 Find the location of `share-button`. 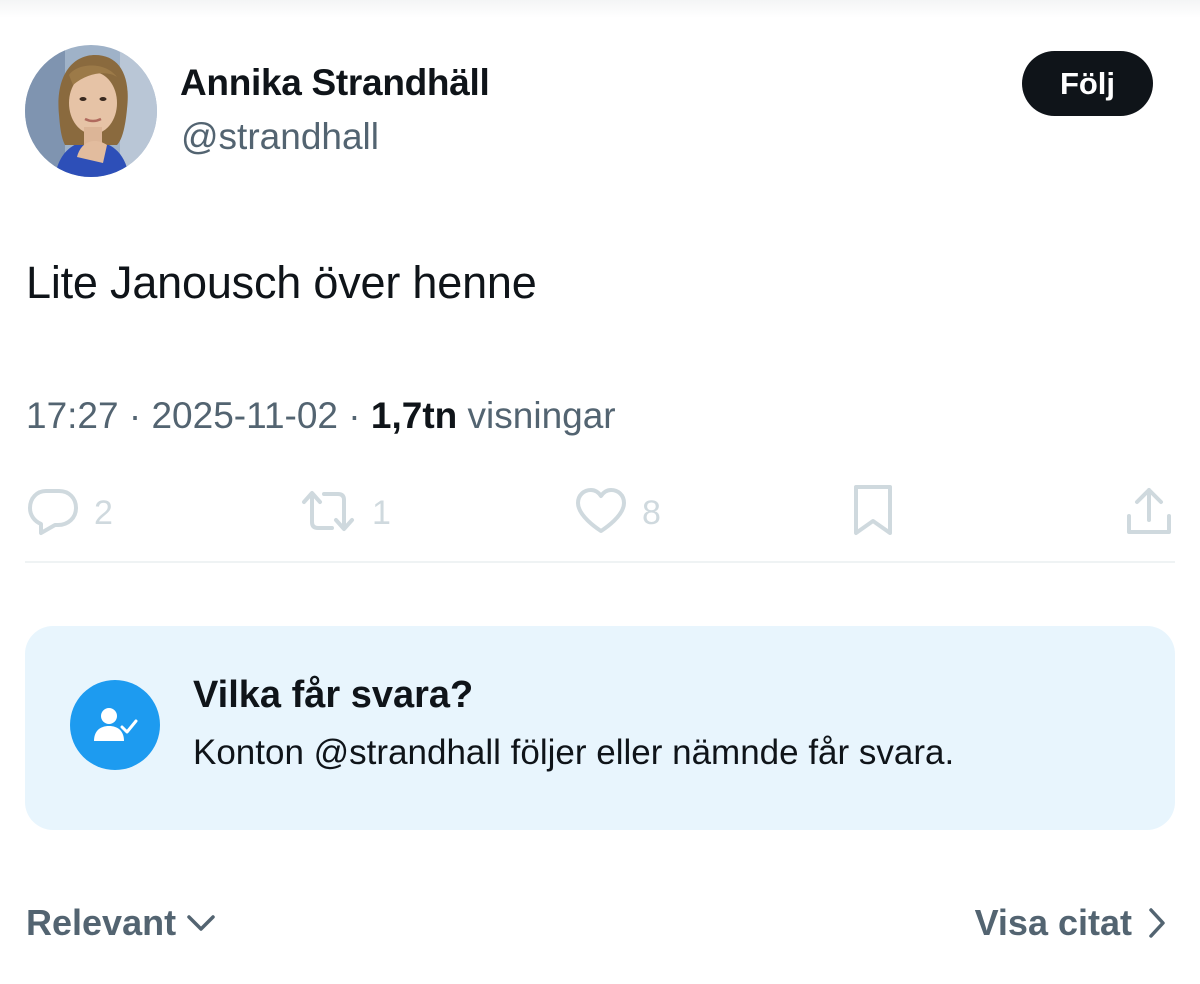

share-button is located at coordinates (1149, 513).